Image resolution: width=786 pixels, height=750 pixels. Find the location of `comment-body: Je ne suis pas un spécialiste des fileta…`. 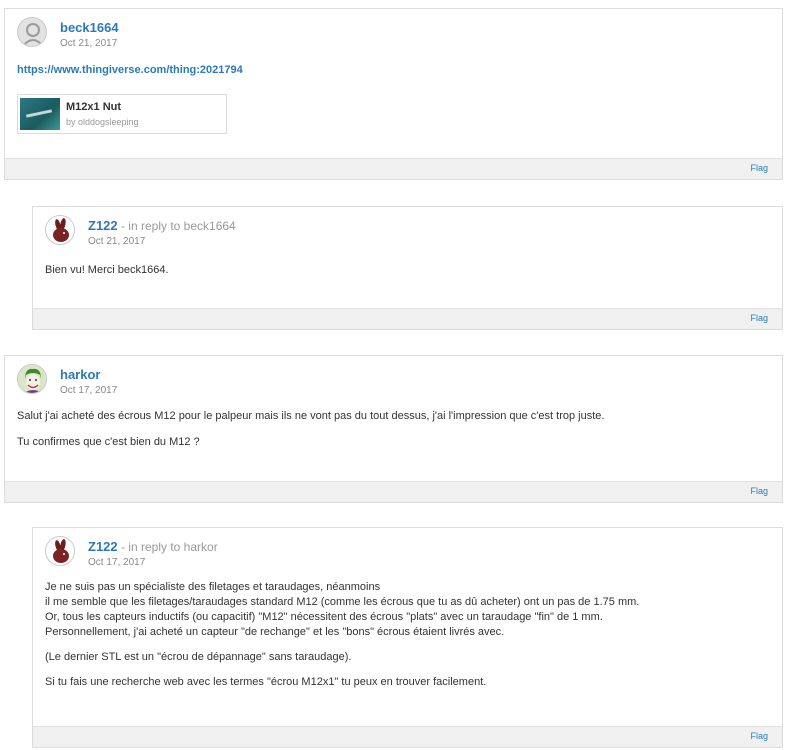

comment-body: Je ne suis pas un spécialiste des fileta… is located at coordinates (342, 635).